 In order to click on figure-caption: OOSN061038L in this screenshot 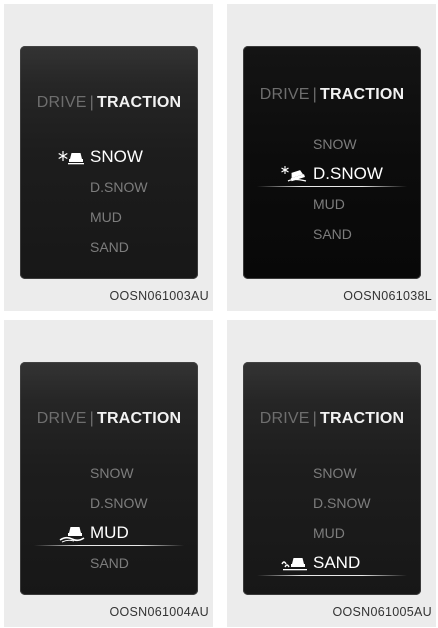, I will do `click(387, 296)`.